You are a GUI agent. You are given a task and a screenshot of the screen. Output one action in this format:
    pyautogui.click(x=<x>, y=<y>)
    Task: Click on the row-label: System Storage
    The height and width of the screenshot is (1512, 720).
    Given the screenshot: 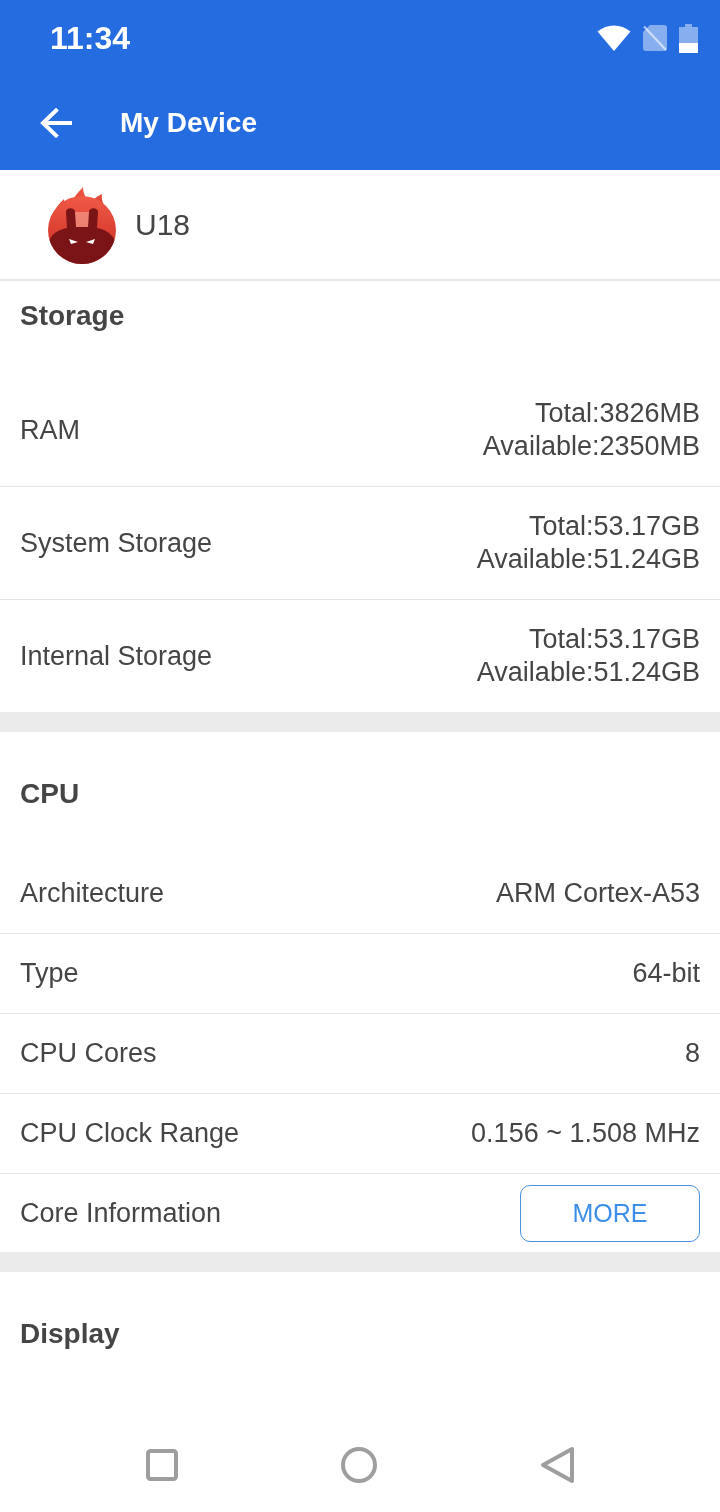 What is the action you would take?
    pyautogui.click(x=116, y=543)
    